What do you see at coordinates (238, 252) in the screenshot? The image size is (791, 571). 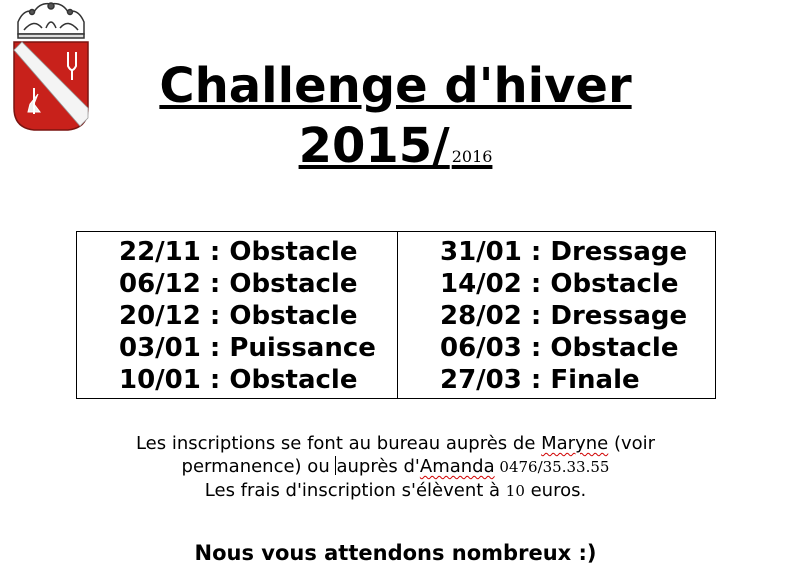 I see `schedule-entry: 22/11 : Obstacle` at bounding box center [238, 252].